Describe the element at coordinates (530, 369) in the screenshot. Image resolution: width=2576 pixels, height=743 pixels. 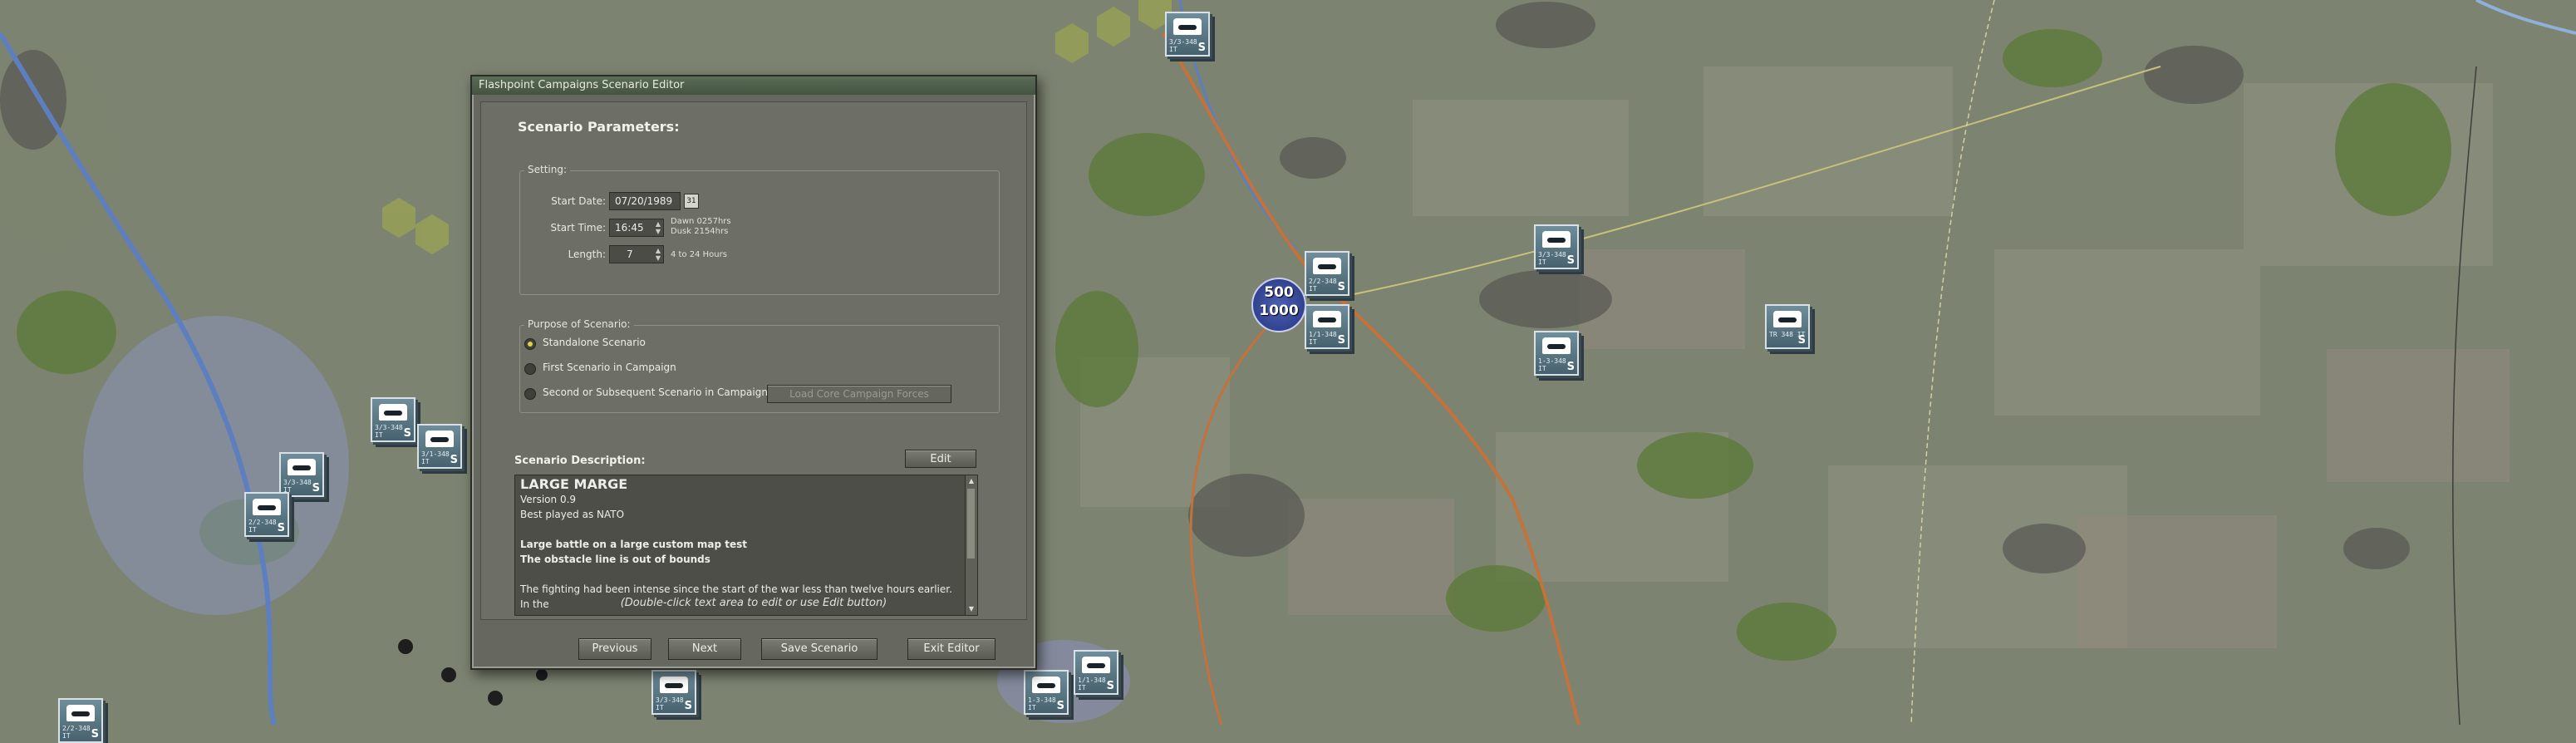
I see `radio-first-in-campaign` at that location.